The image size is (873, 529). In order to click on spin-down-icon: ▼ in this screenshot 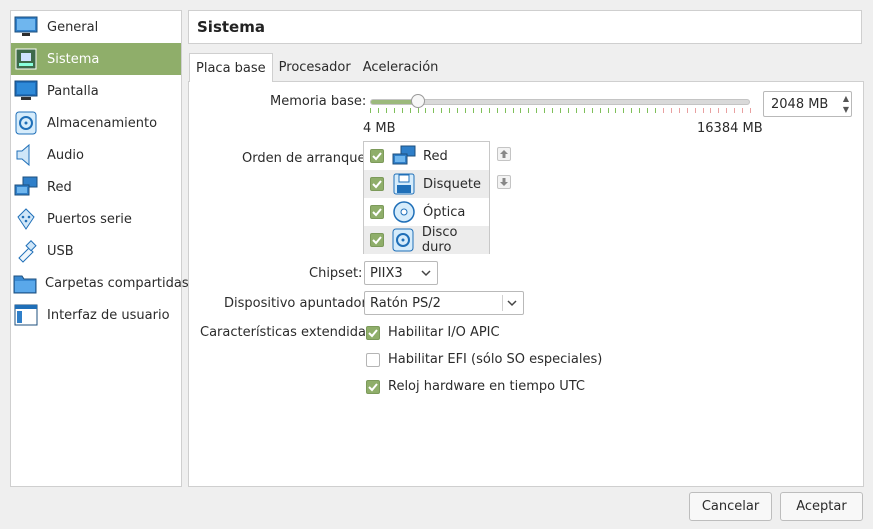, I will do `click(846, 109)`.